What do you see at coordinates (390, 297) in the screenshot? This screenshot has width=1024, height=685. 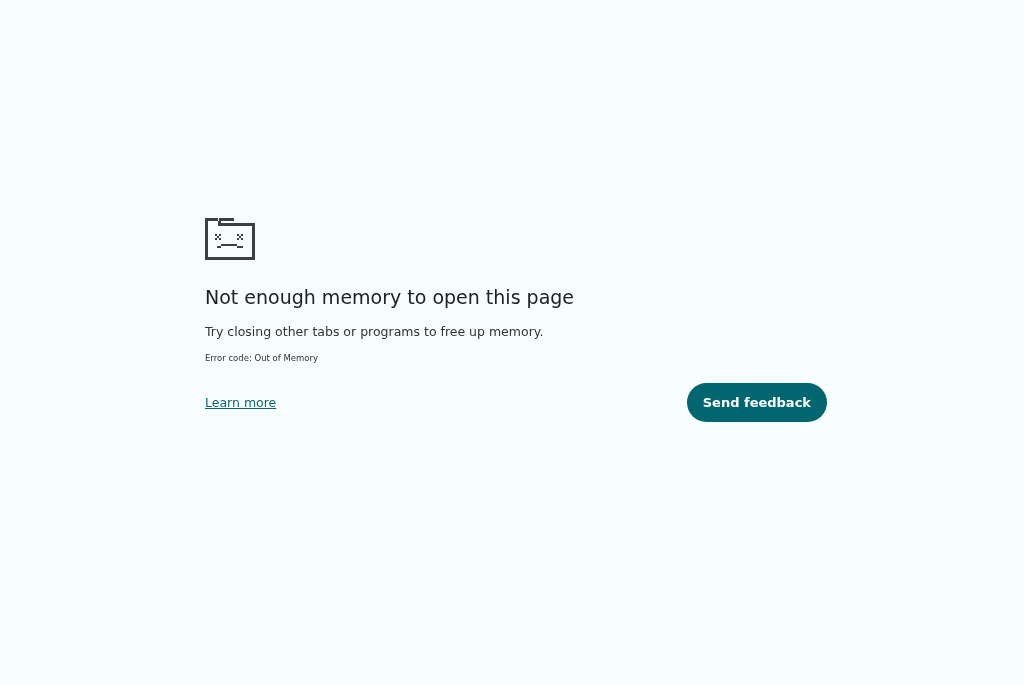 I see `error-heading: Not enough memory to open this page` at bounding box center [390, 297].